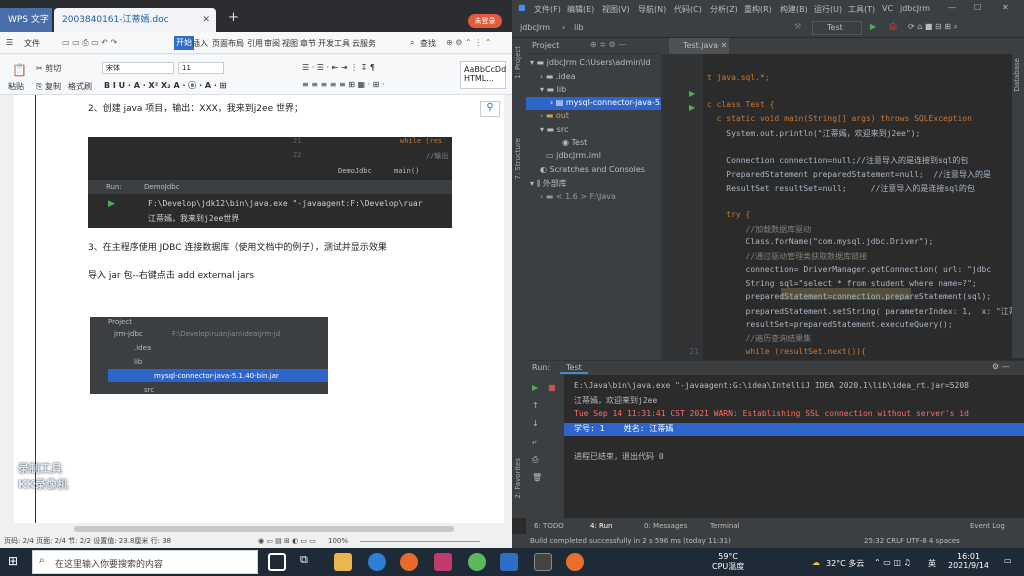  Describe the element at coordinates (277, 562) in the screenshot. I see `cortana-icon` at that location.